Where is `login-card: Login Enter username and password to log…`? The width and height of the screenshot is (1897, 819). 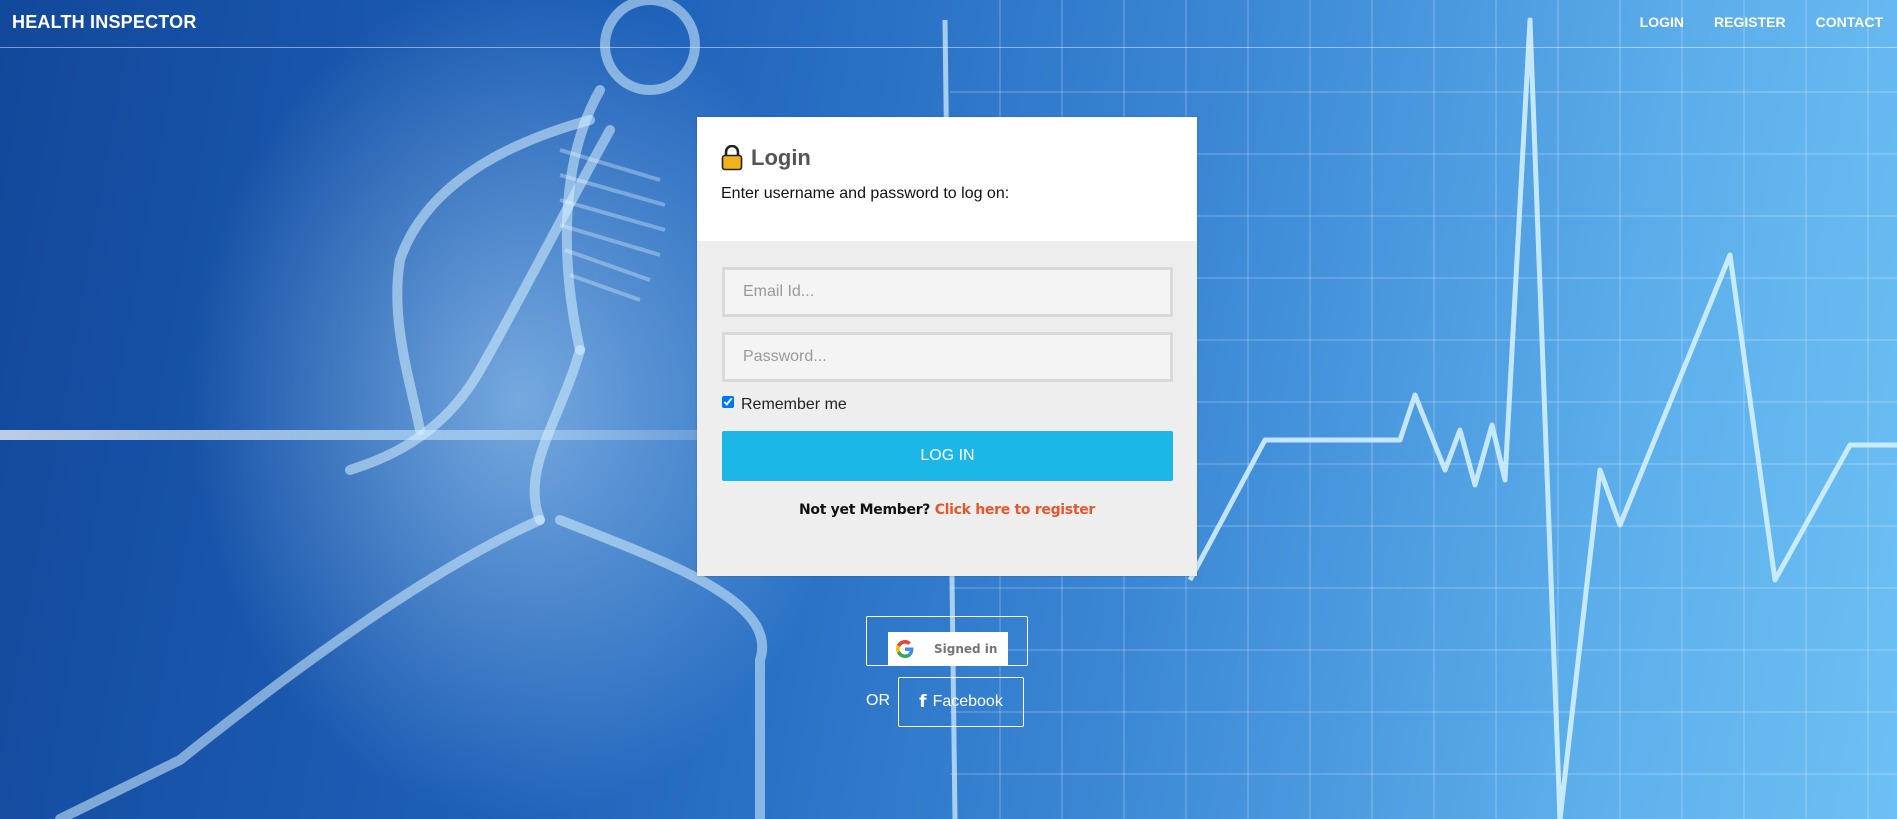
login-card: Login Enter username and password to log… is located at coordinates (947, 346).